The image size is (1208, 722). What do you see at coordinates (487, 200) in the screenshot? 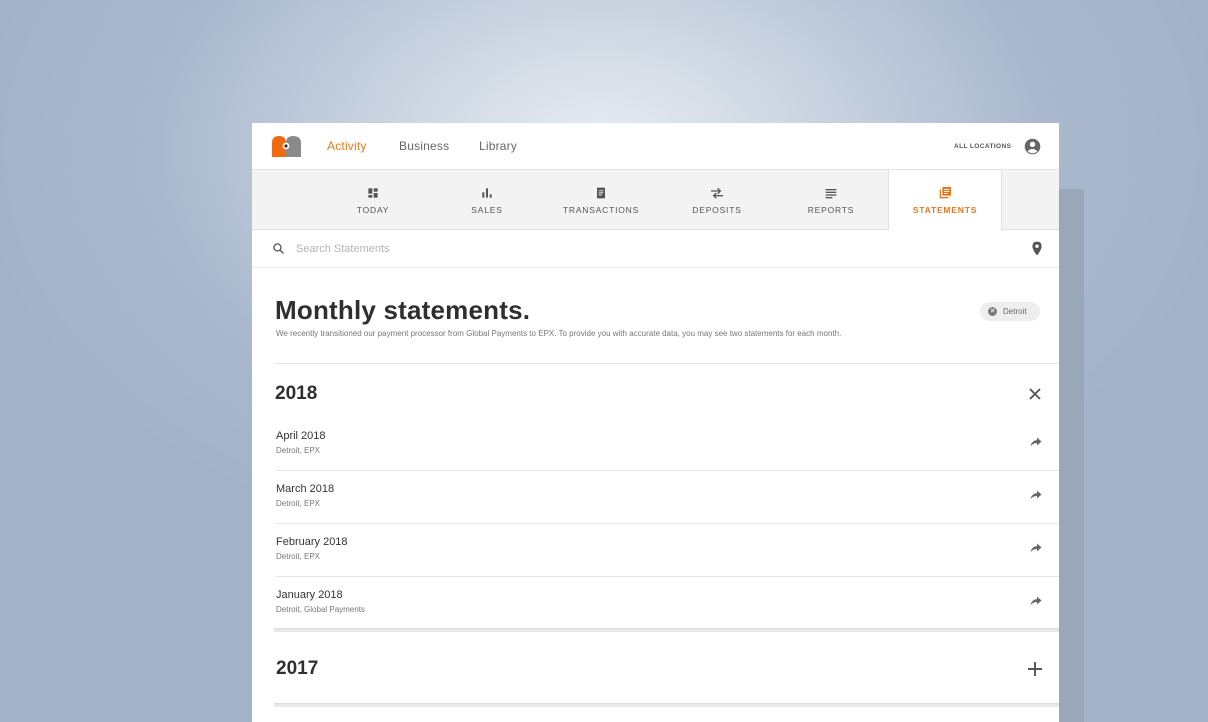
I see `tab-sales: SALES` at bounding box center [487, 200].